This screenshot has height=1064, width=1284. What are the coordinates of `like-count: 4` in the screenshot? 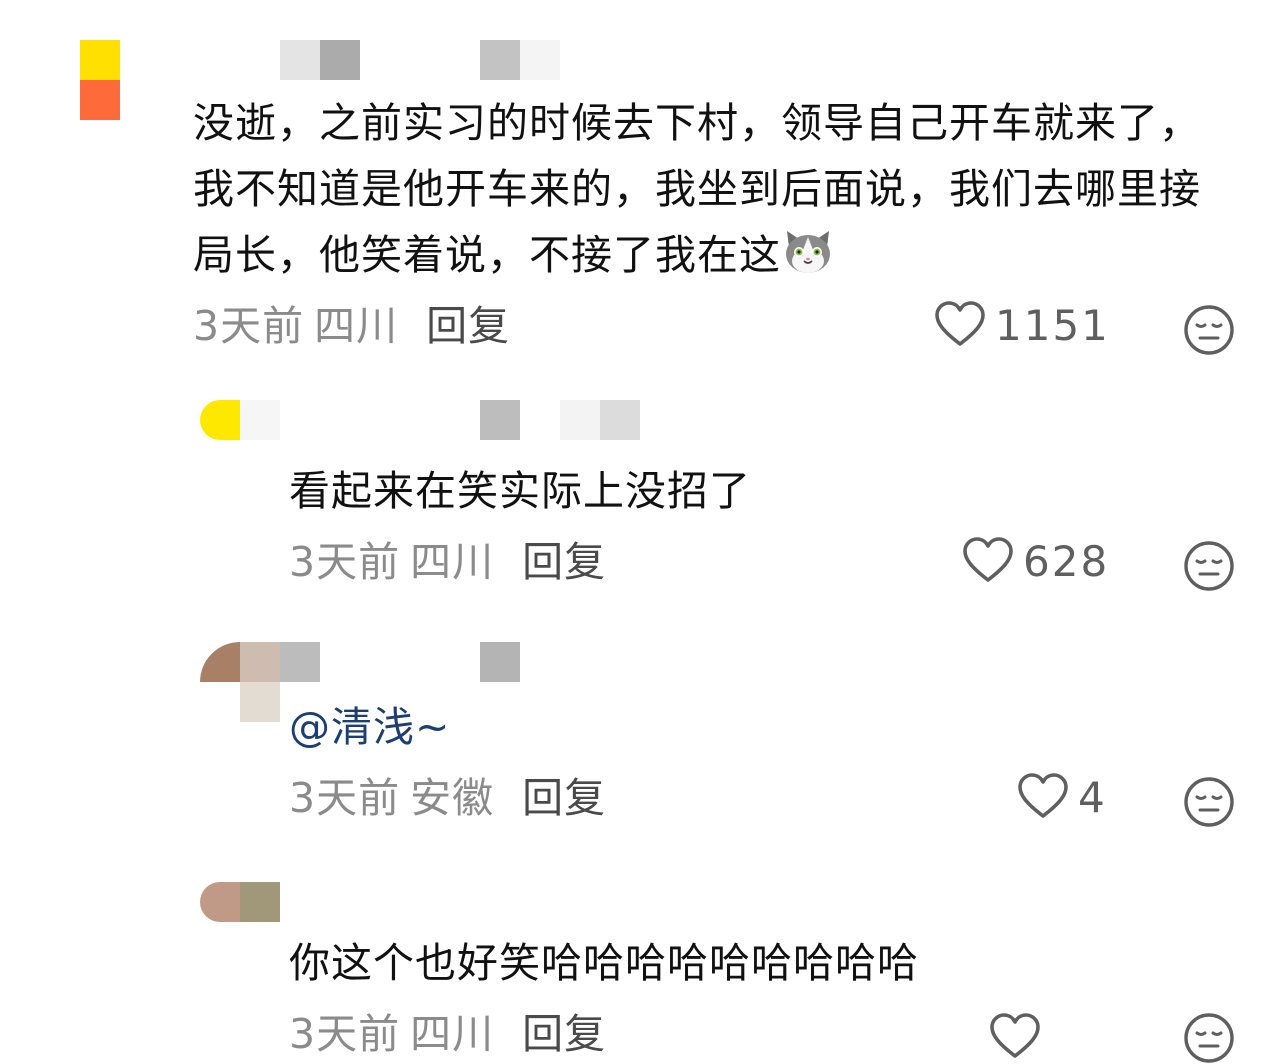 It's located at (1092, 797).